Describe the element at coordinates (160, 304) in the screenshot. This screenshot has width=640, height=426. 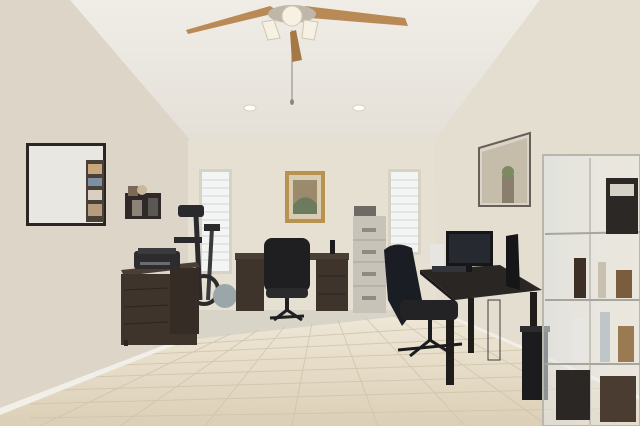
I see `dresser` at that location.